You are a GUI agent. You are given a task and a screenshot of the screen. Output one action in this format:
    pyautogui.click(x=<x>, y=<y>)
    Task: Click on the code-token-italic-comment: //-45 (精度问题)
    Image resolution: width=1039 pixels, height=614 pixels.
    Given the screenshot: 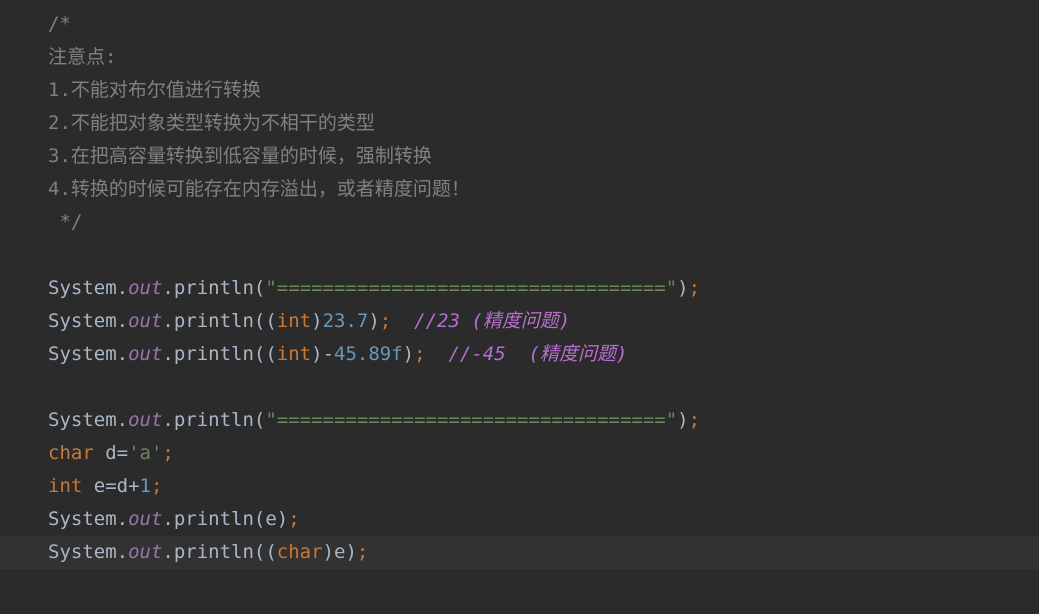 What is the action you would take?
    pyautogui.click(x=526, y=354)
    